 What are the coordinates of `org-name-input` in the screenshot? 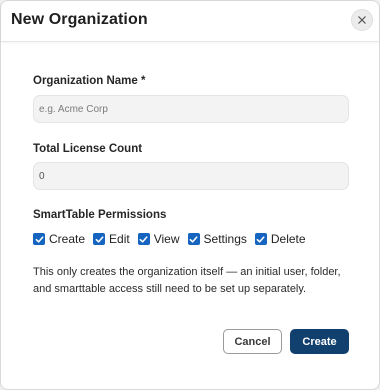 It's located at (191, 109).